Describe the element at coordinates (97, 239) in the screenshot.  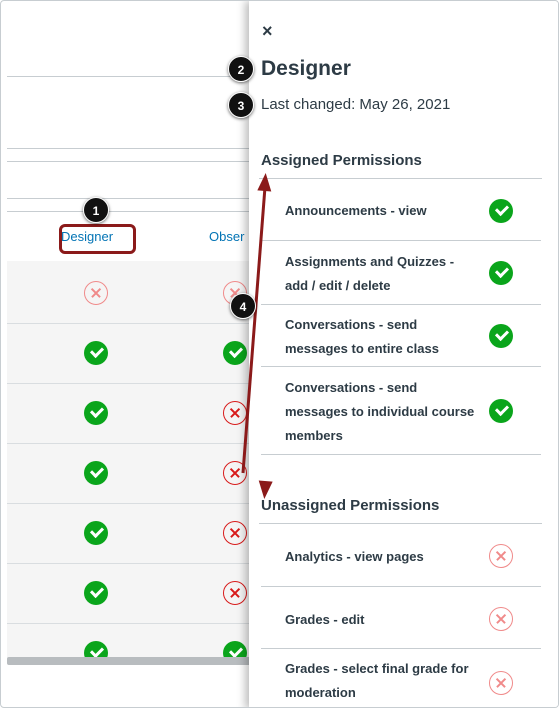
I see `designer-highlight-box` at that location.